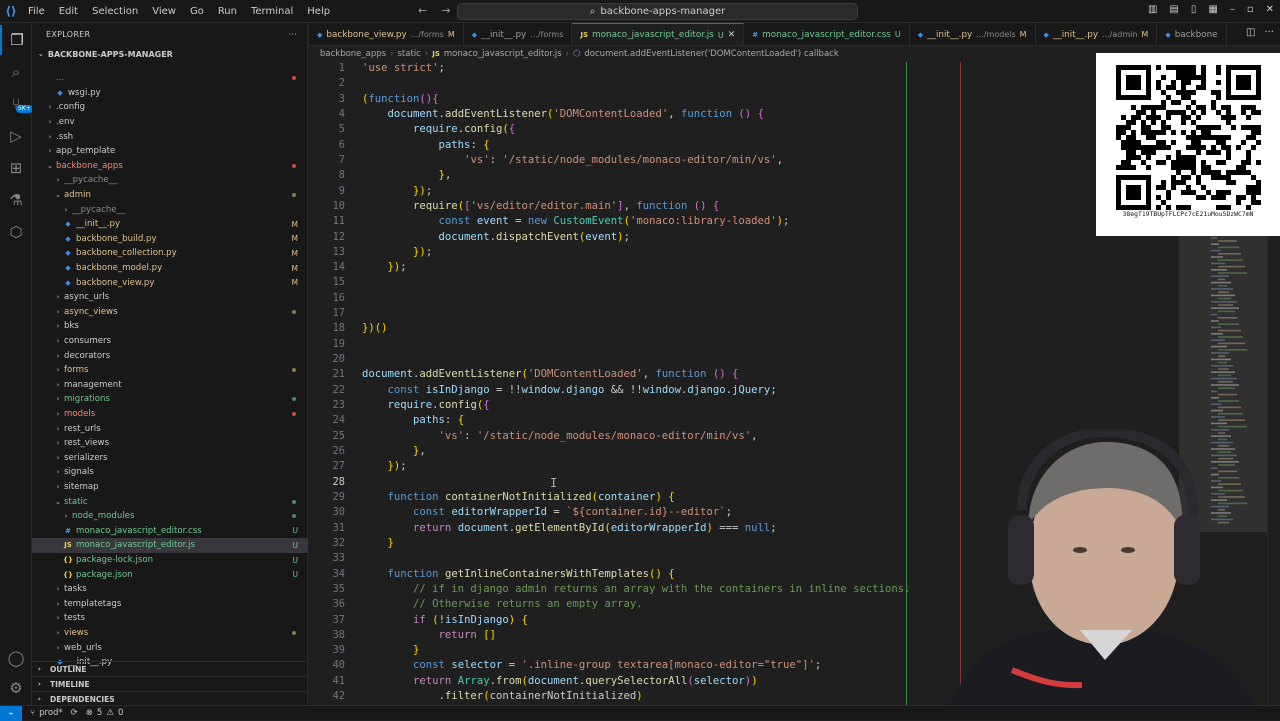  What do you see at coordinates (170, 618) in the screenshot?
I see `tree-item: › tests` at bounding box center [170, 618].